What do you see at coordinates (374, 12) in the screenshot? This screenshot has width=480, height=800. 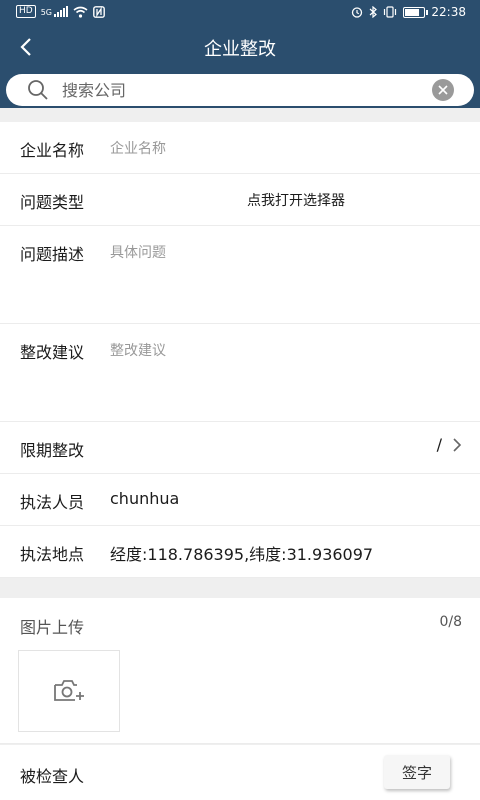 I see `bluetooth-icon` at bounding box center [374, 12].